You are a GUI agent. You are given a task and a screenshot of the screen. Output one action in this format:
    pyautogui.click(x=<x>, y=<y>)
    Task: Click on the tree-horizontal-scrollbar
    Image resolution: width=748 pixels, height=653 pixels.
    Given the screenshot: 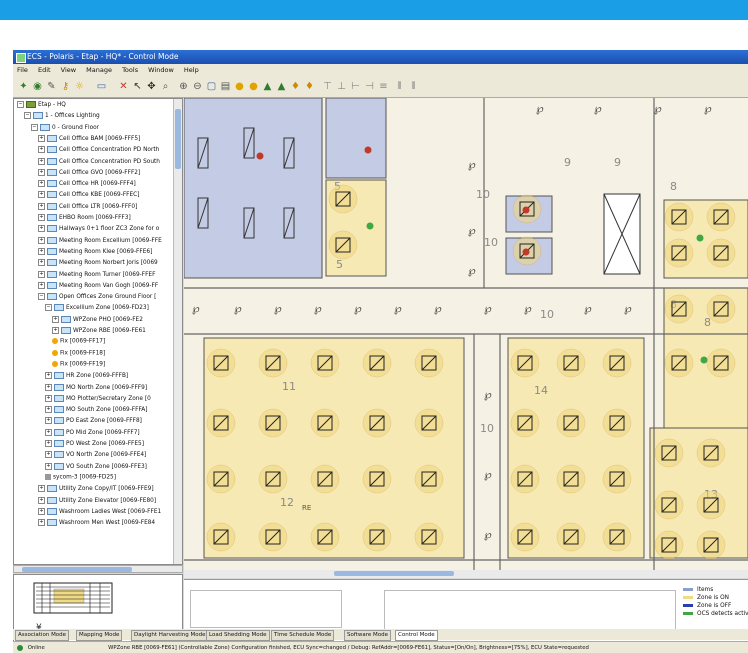 What is the action you would take?
    pyautogui.click(x=98, y=569)
    